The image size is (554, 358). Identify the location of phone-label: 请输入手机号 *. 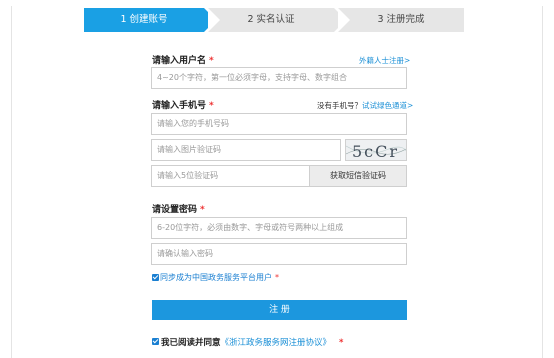
(183, 106).